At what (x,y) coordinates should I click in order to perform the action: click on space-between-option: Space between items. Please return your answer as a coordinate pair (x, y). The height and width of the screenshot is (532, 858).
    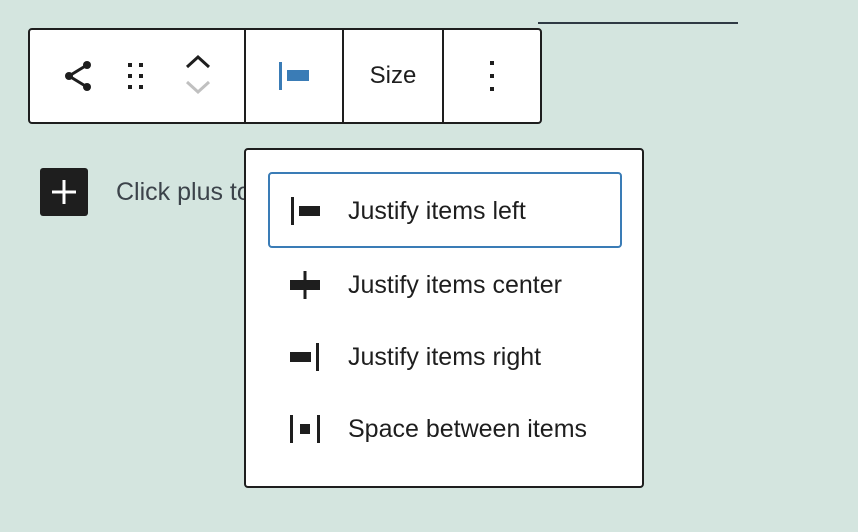
    Looking at the image, I should click on (445, 428).